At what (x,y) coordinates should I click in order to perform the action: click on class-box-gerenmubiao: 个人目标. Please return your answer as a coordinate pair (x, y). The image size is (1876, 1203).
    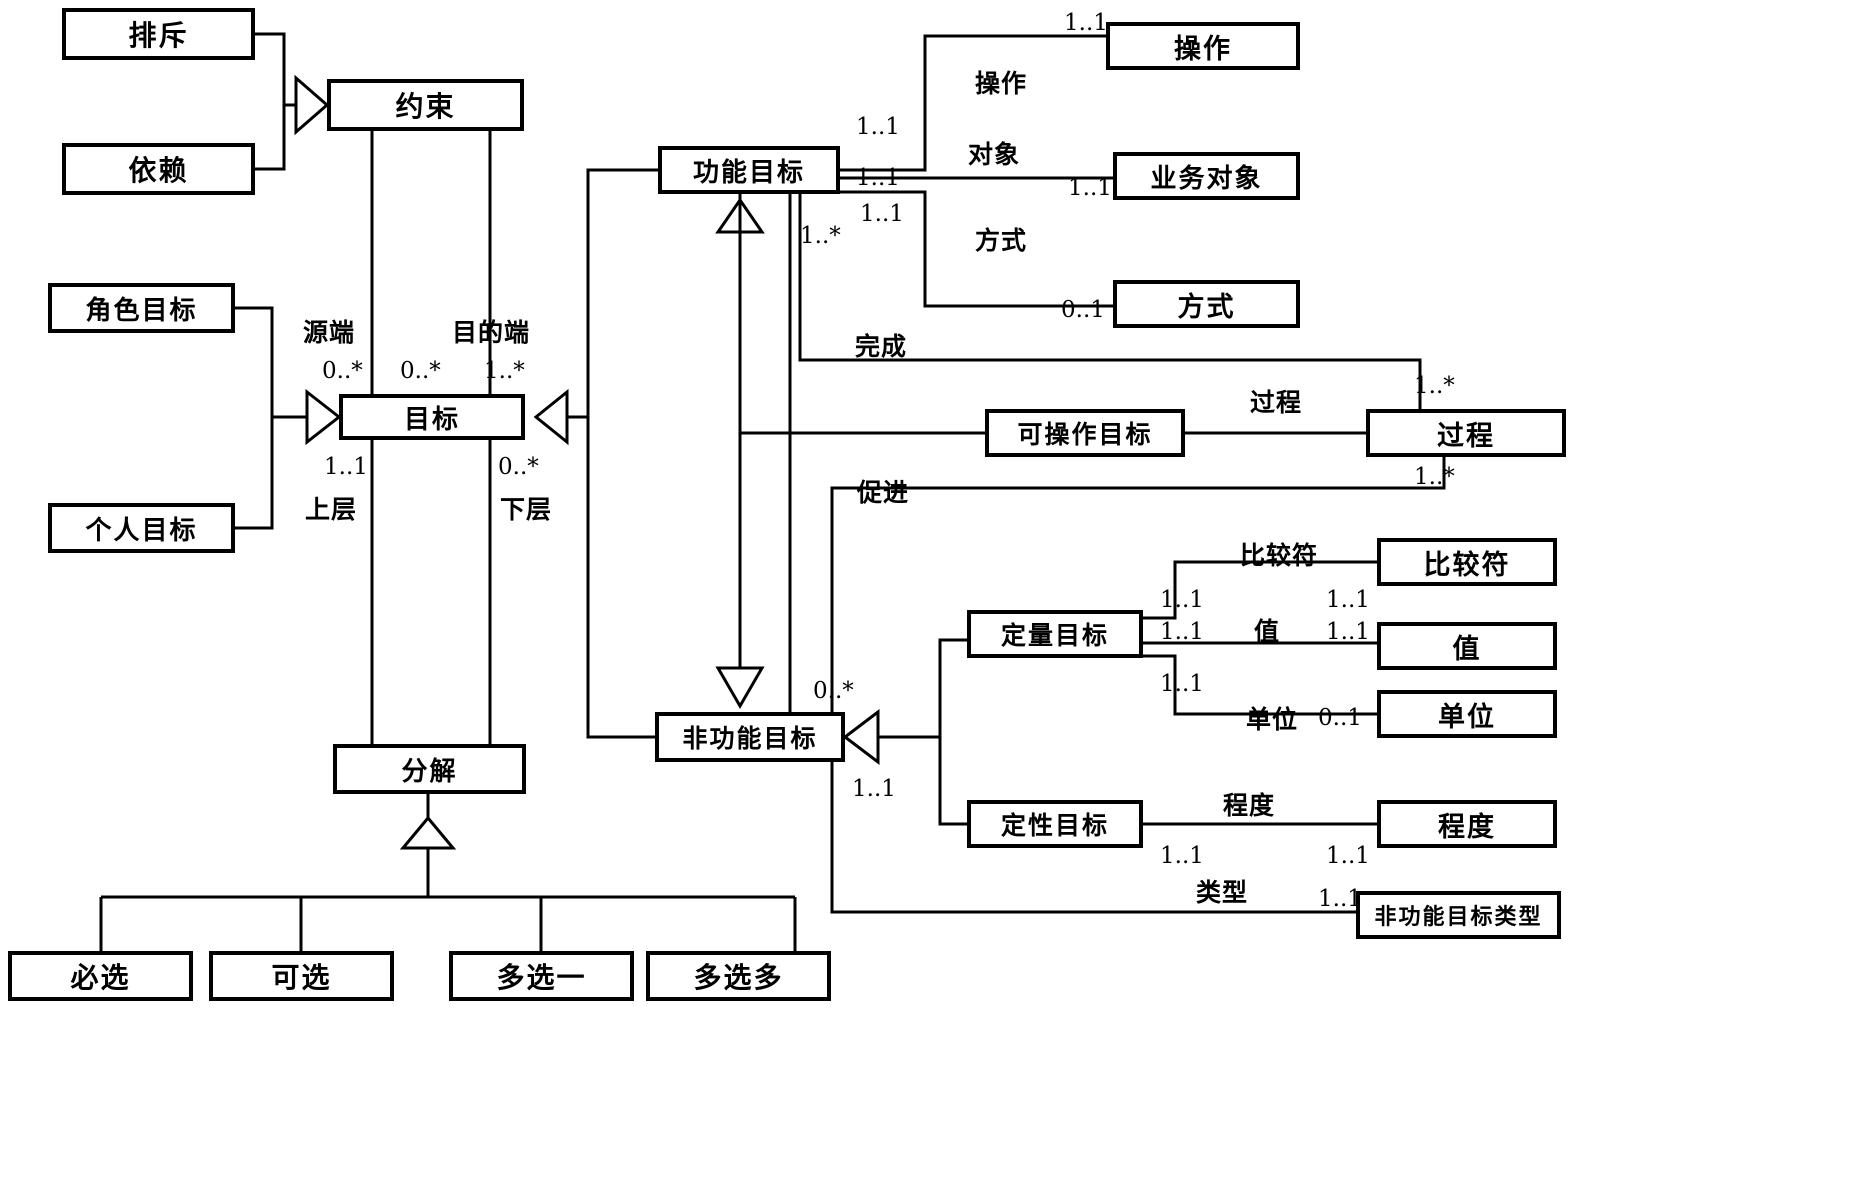
    Looking at the image, I should click on (141, 528).